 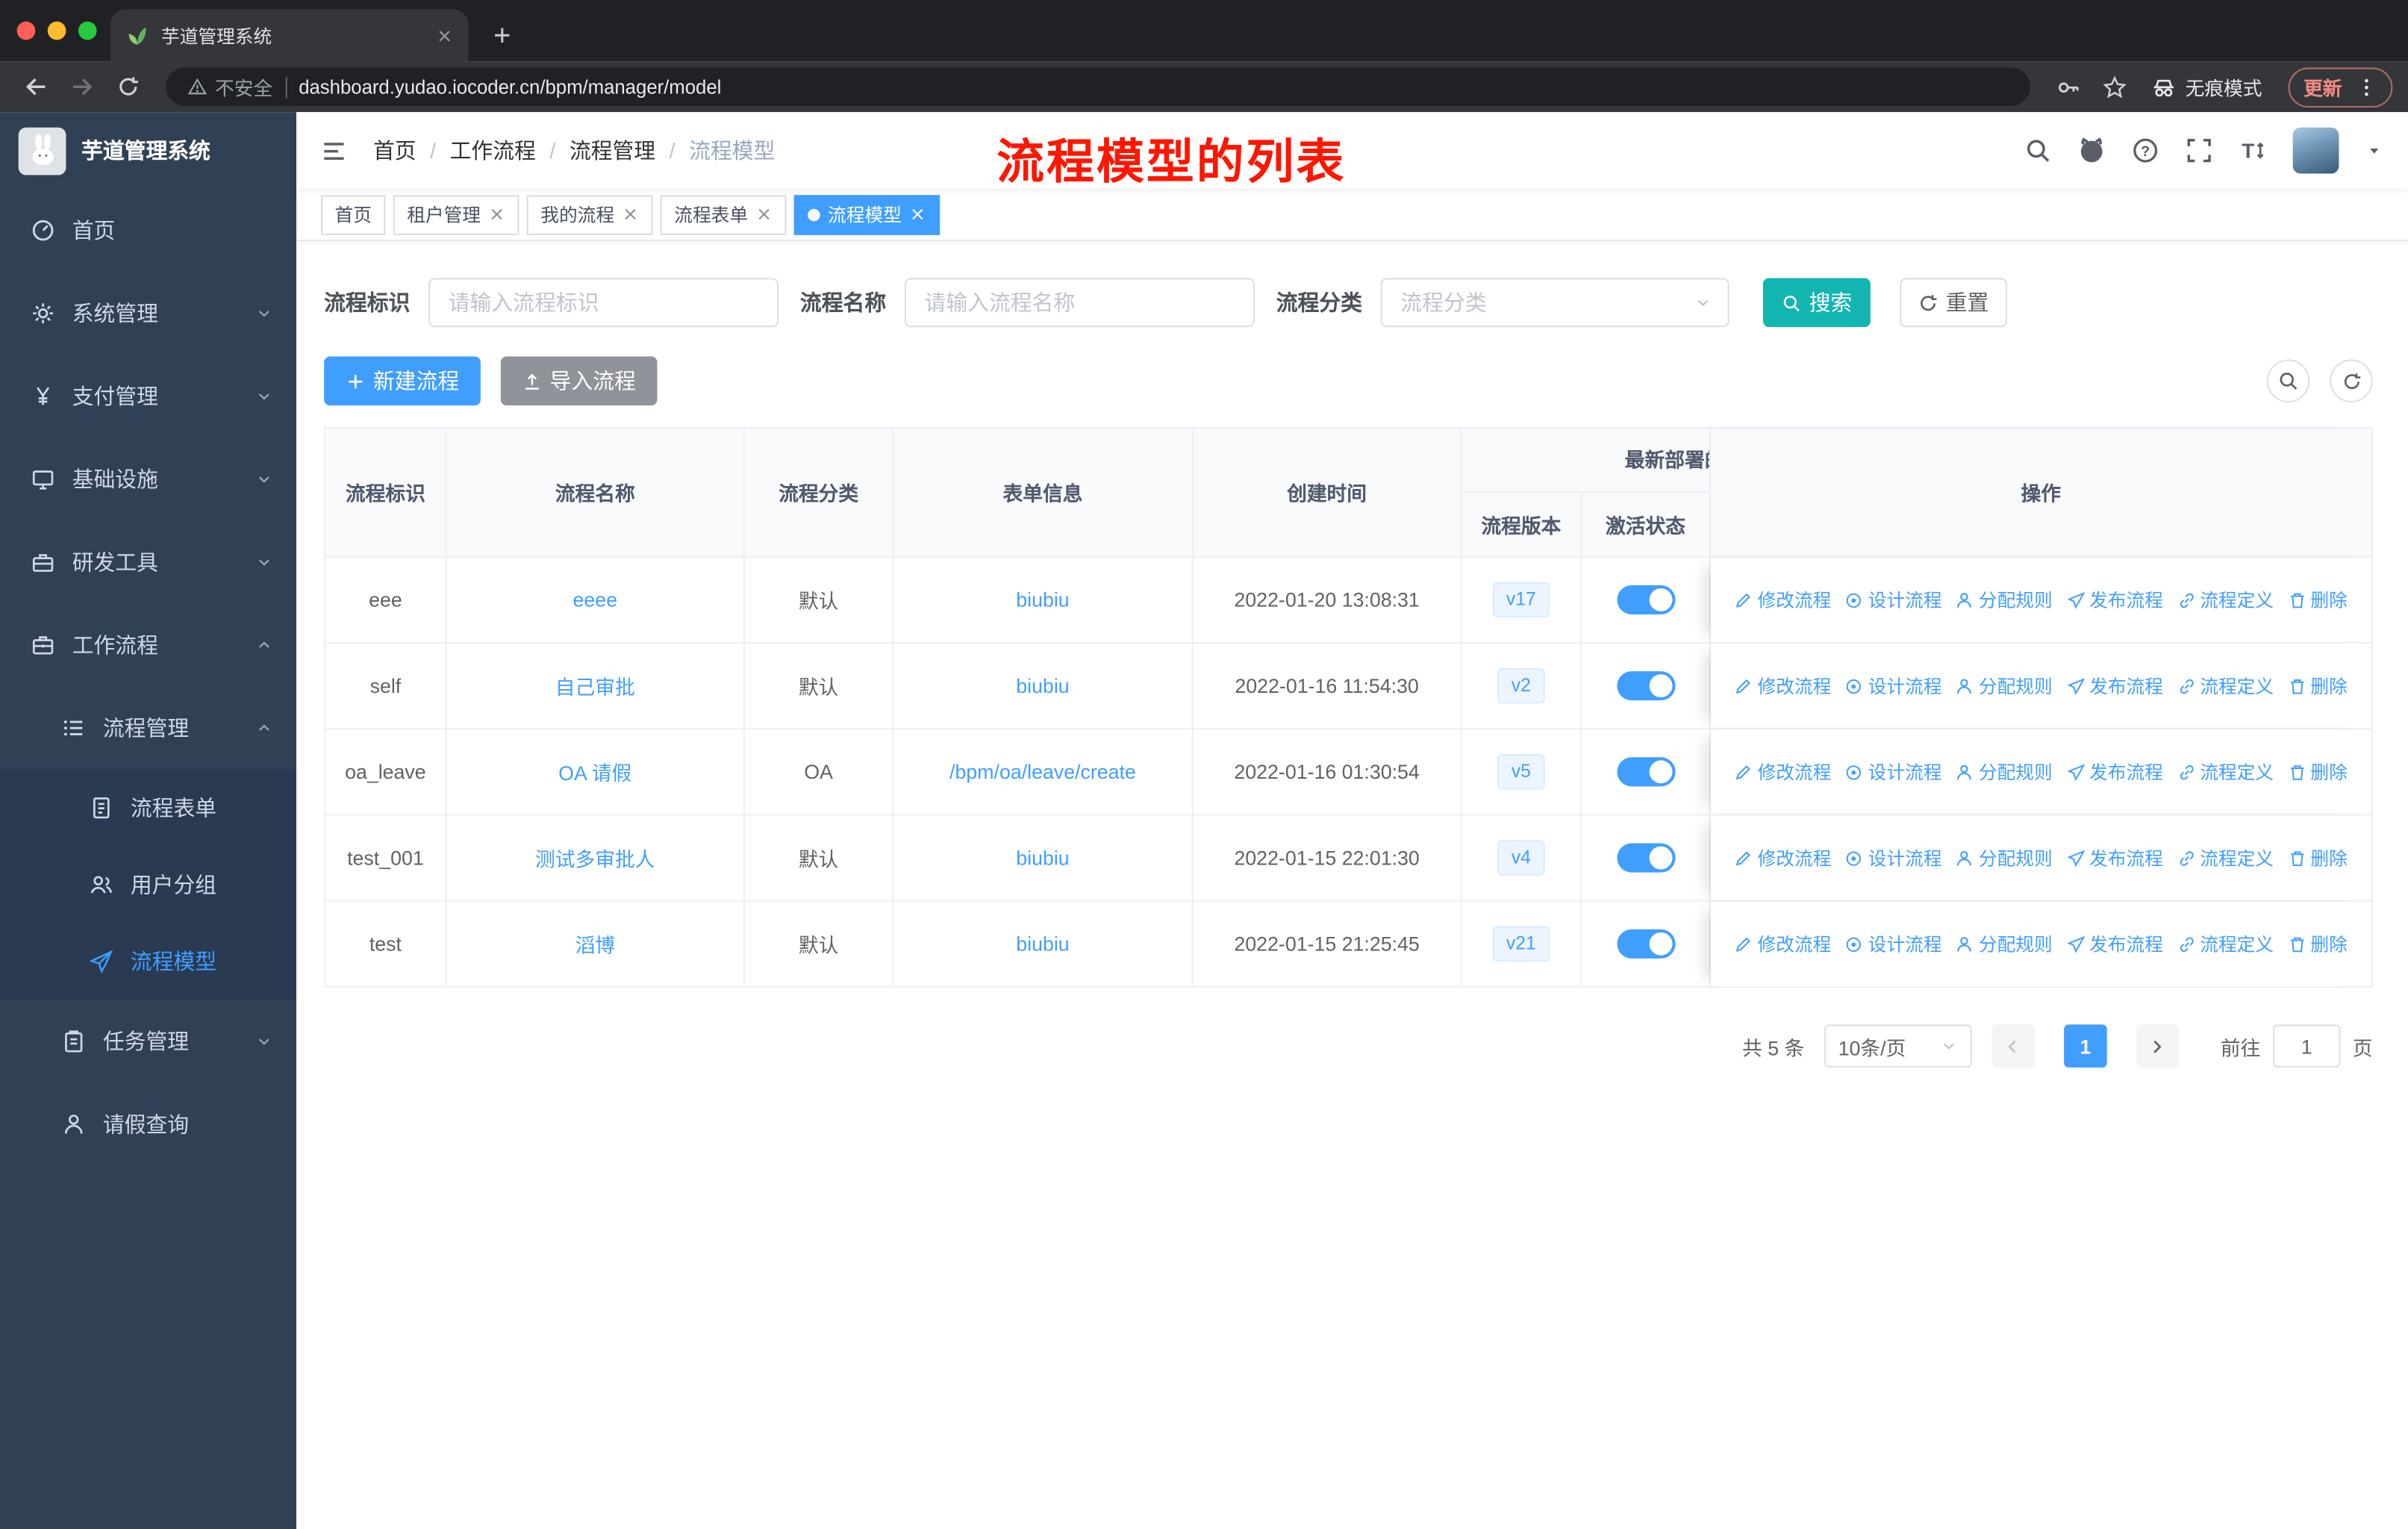 What do you see at coordinates (612, 150) in the screenshot?
I see `breadcrumb-process-mgmt: 流程管理` at bounding box center [612, 150].